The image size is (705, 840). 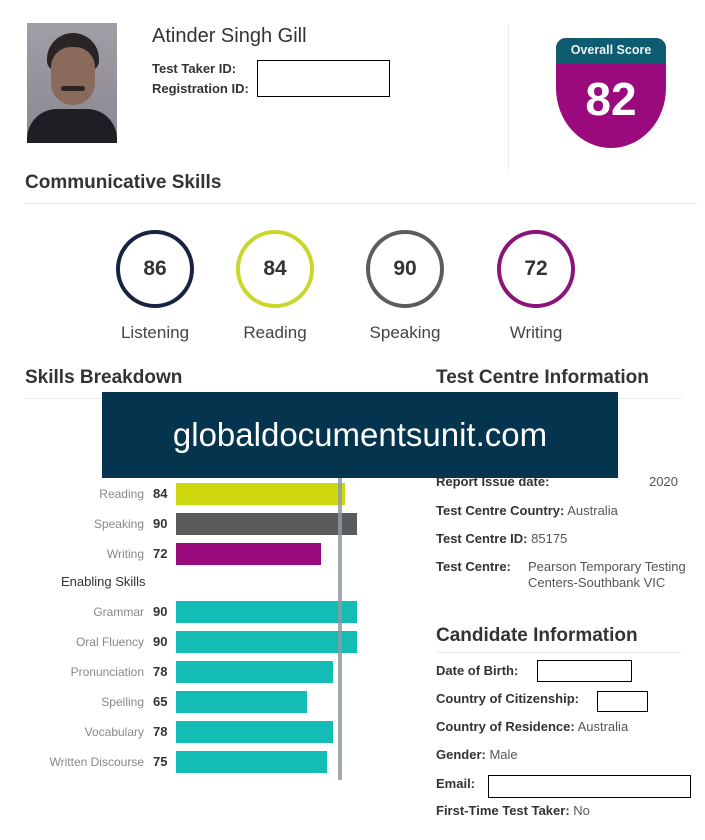 I want to click on gender-row: Gender: Male, so click(x=477, y=754).